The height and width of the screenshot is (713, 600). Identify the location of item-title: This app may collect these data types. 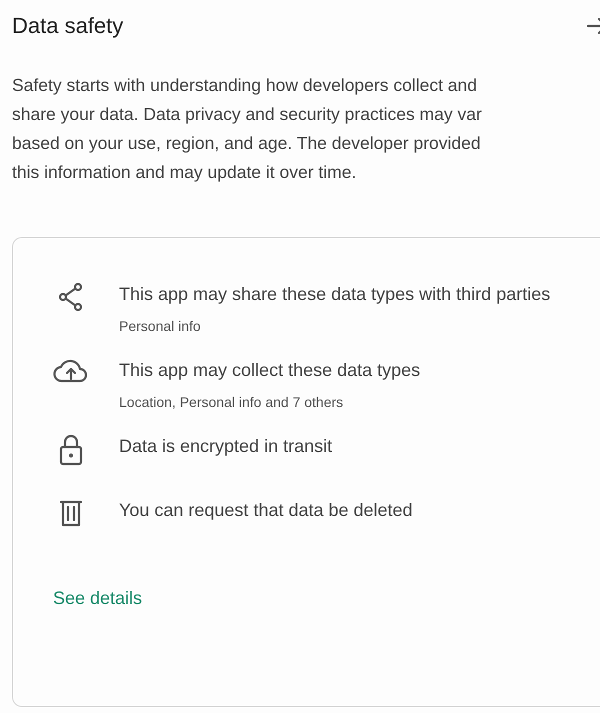
(270, 370).